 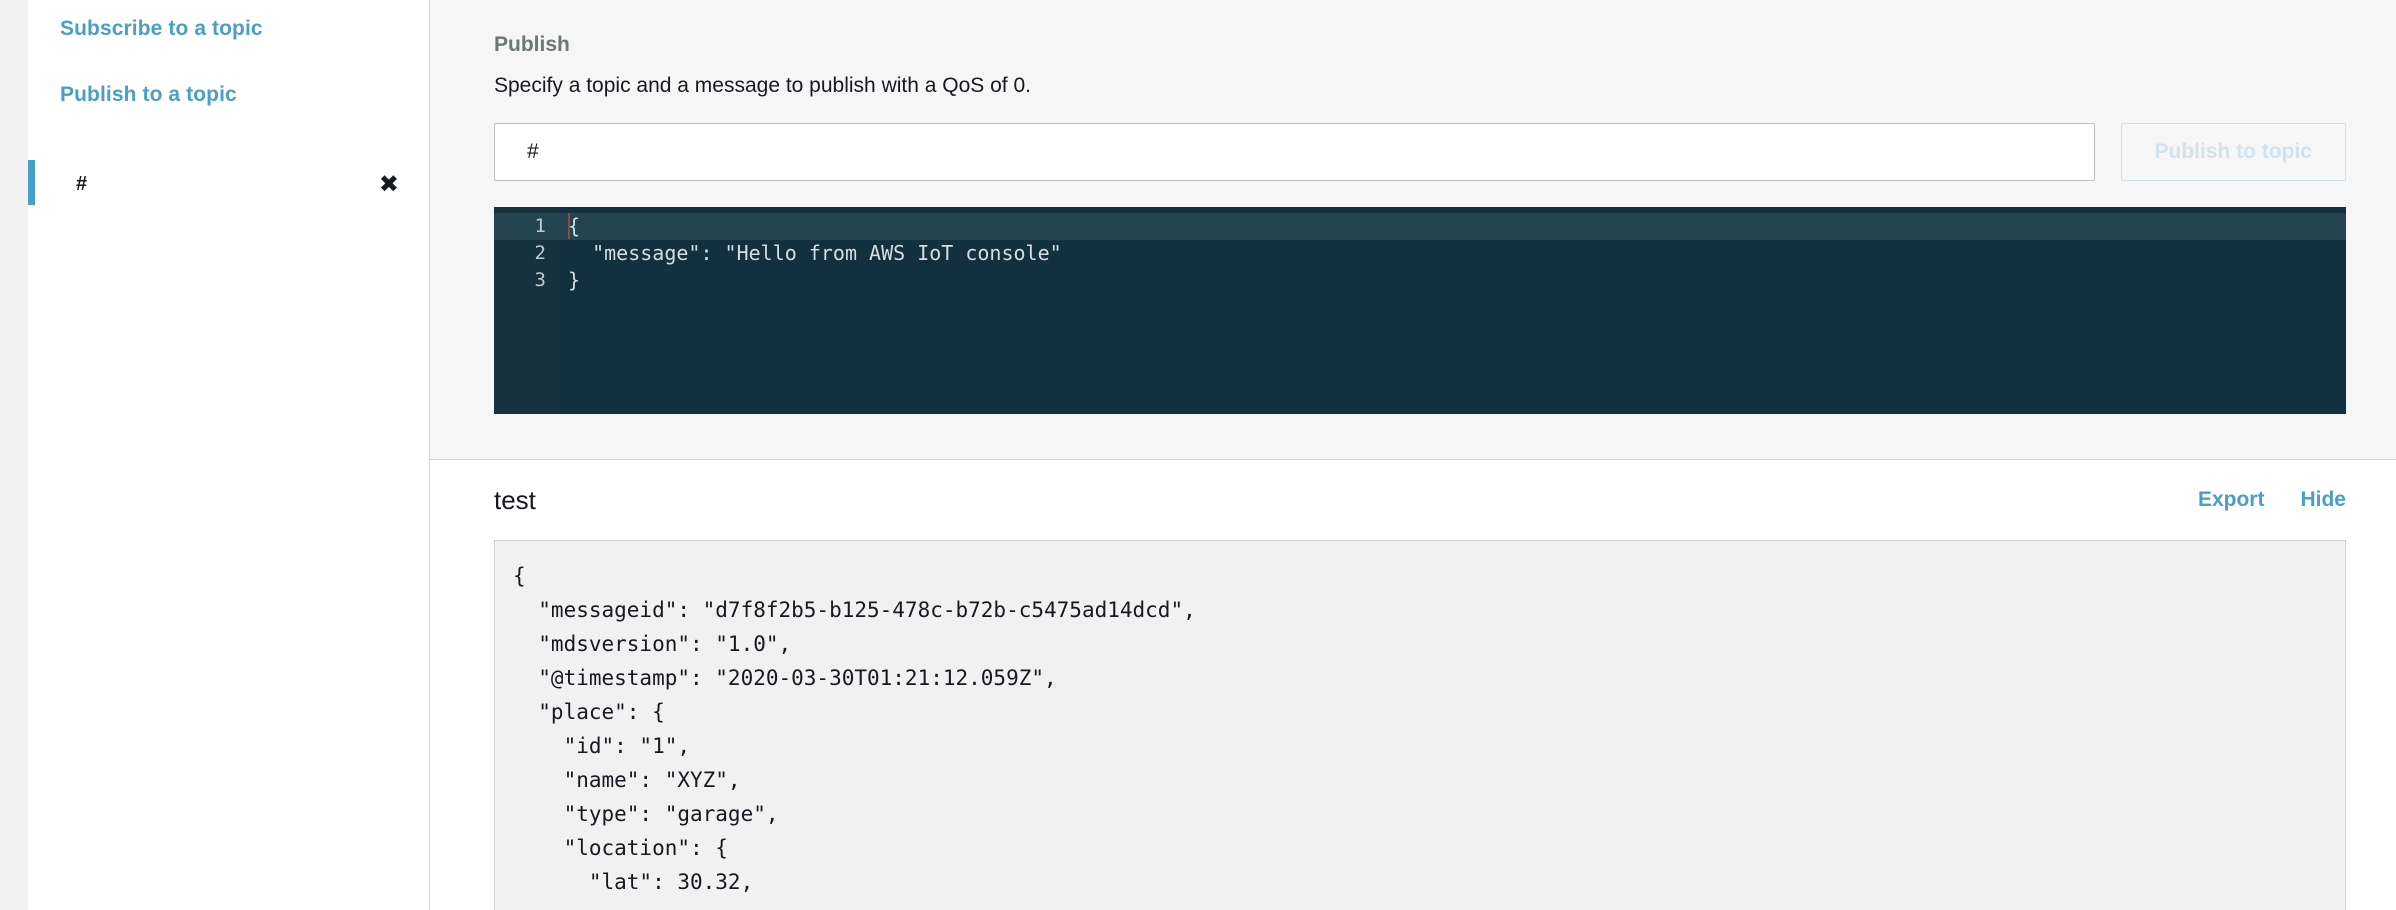 What do you see at coordinates (228, 29) in the screenshot?
I see `sidebar-link-subscribe: Subscribe to a topic` at bounding box center [228, 29].